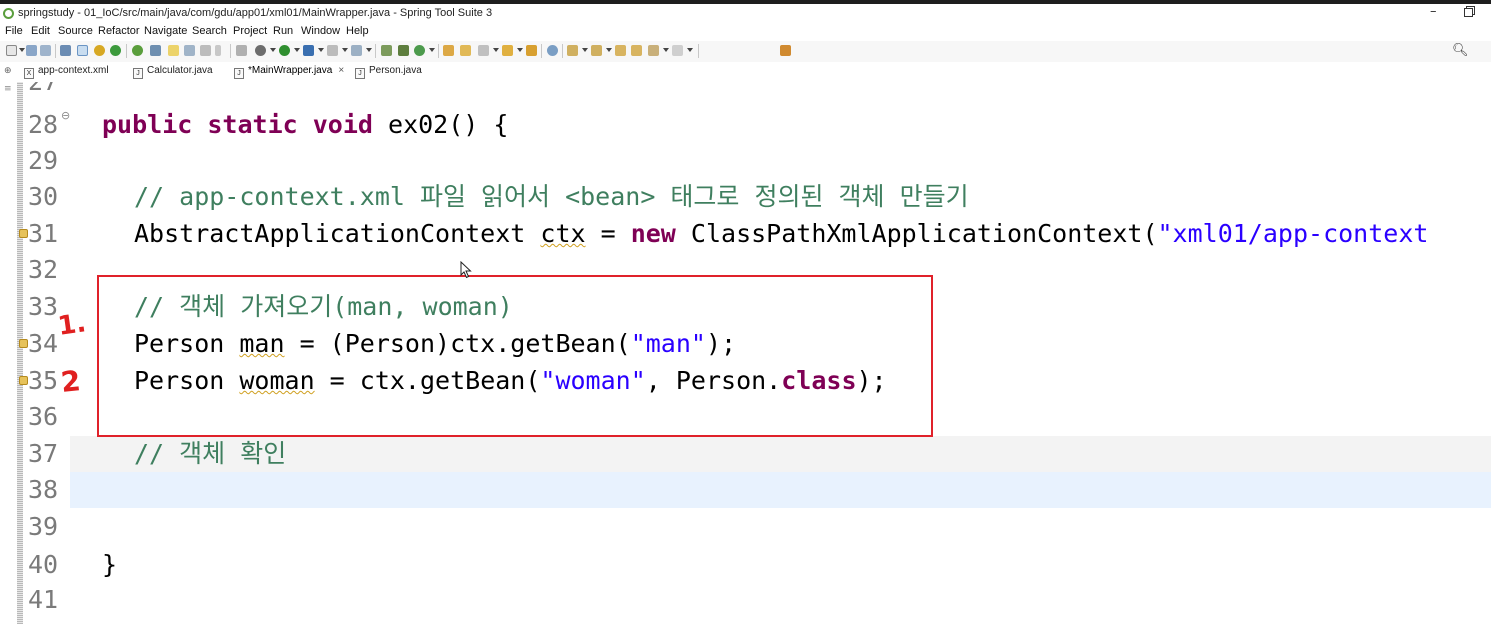  What do you see at coordinates (82, 50) in the screenshot?
I see `toggle-icon` at bounding box center [82, 50].